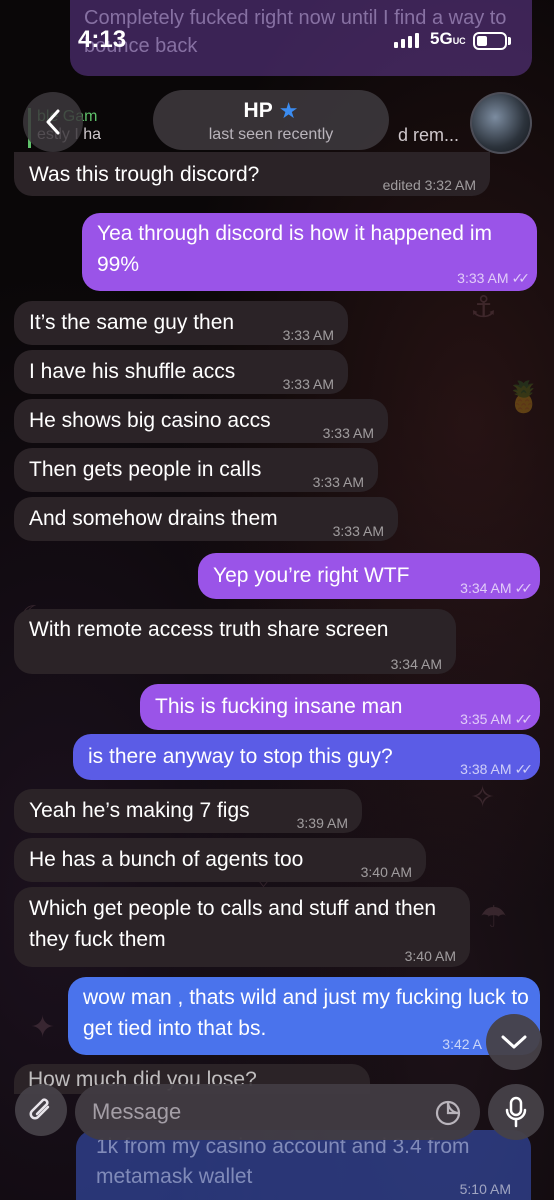  I want to click on message-text: He has a bunch of agents too, so click(166, 859).